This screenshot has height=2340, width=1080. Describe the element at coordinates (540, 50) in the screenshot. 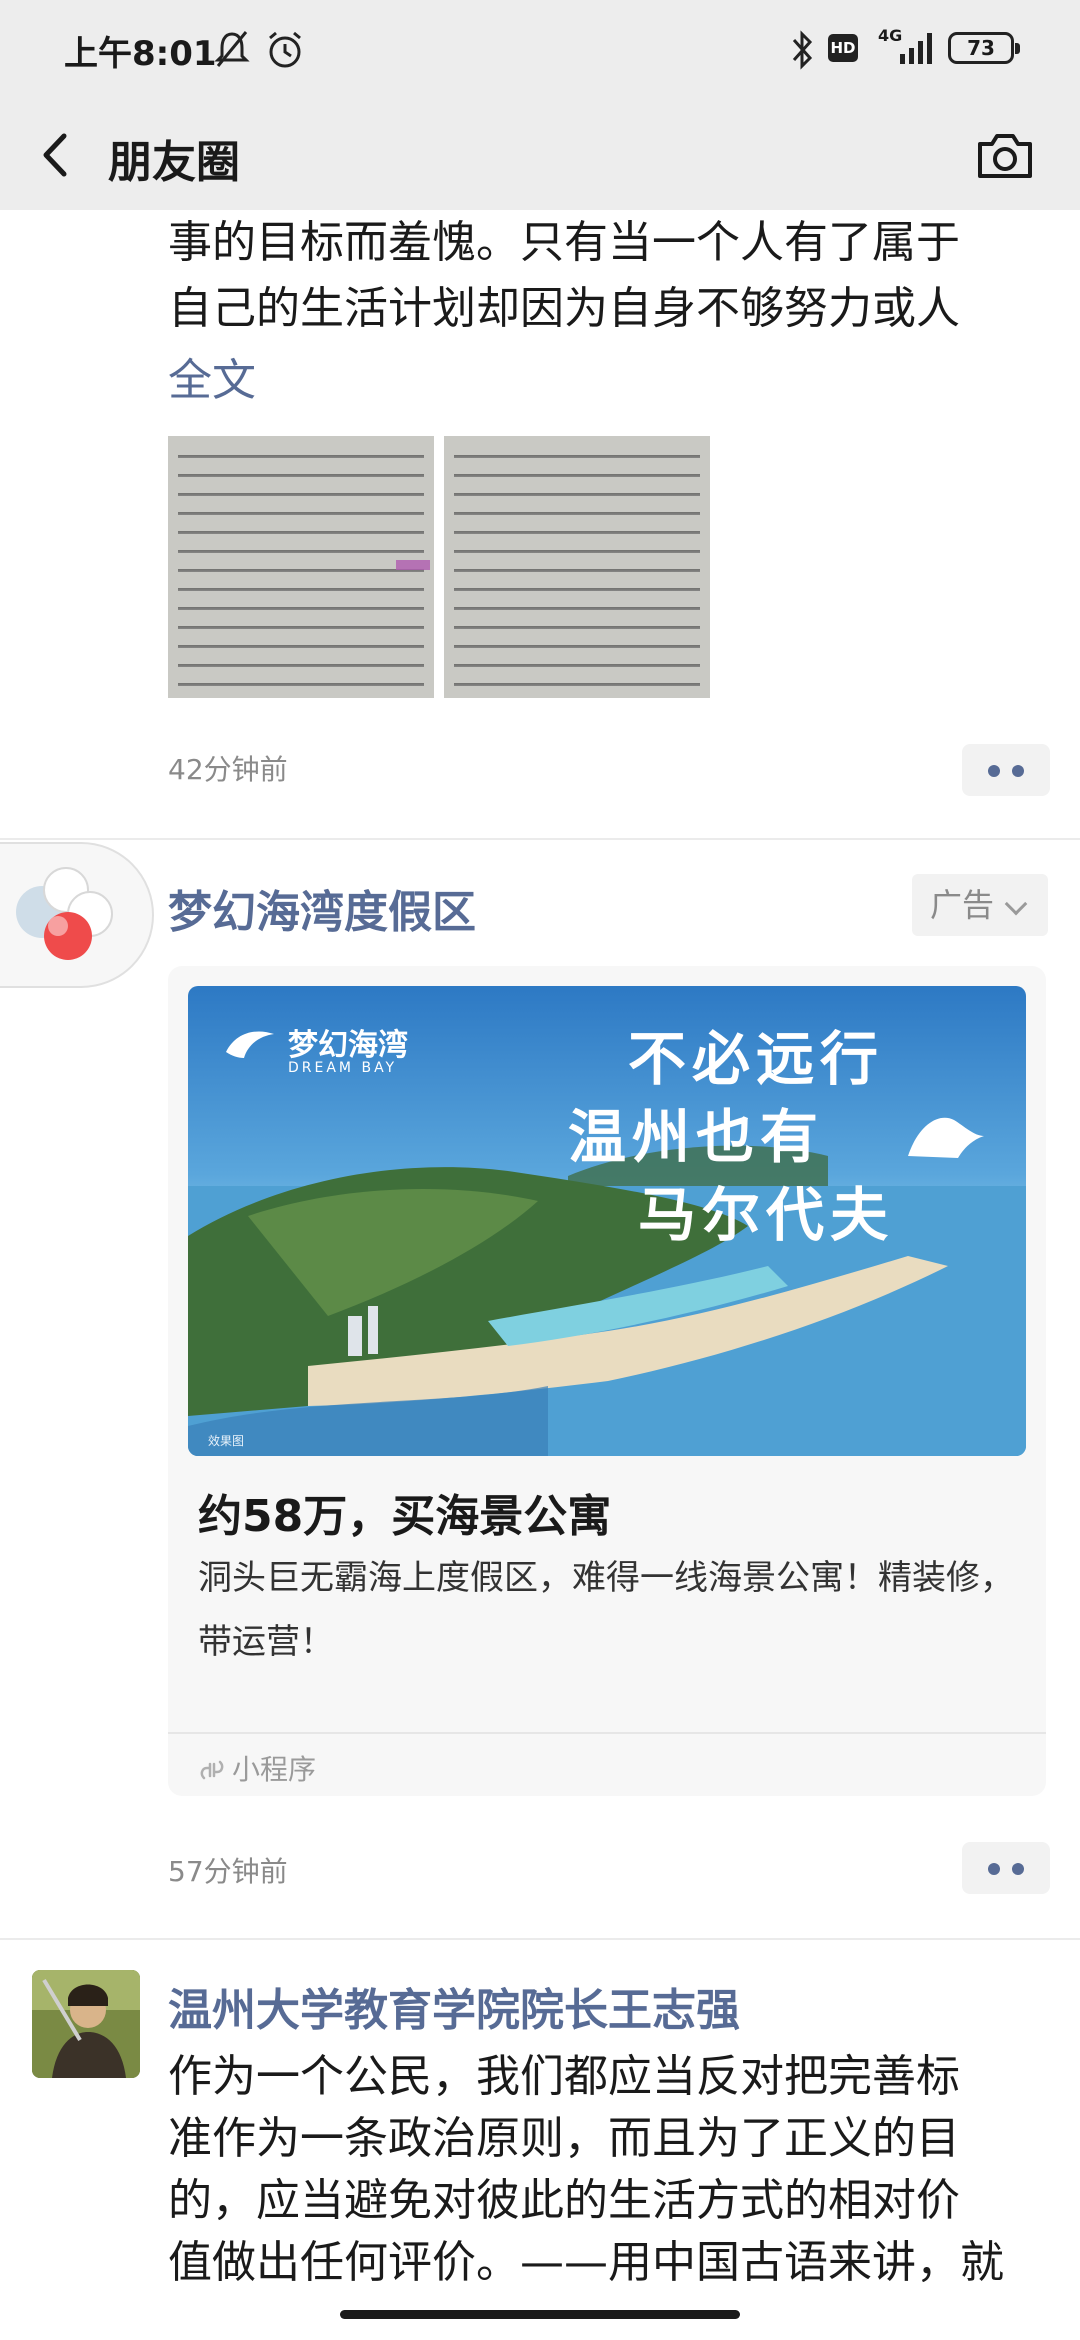

I see `status-bar: 上午8:01 HD 4G 73` at that location.